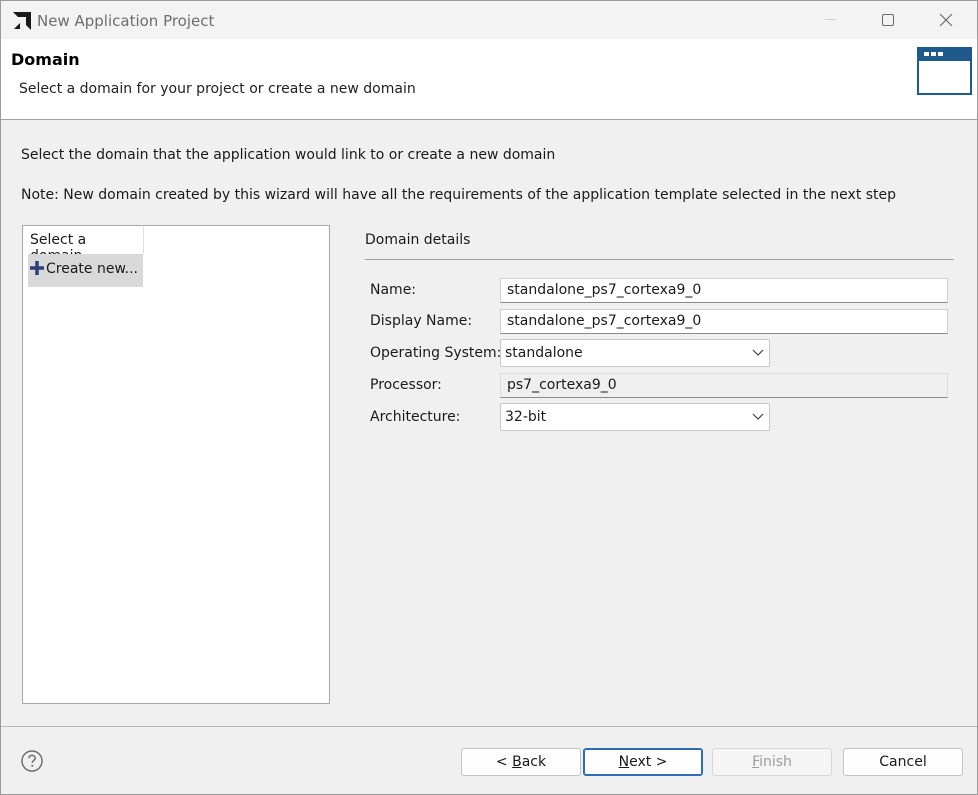 This screenshot has height=795, width=978. Describe the element at coordinates (436, 353) in the screenshot. I see `operating-system-label: Operating System:` at that location.